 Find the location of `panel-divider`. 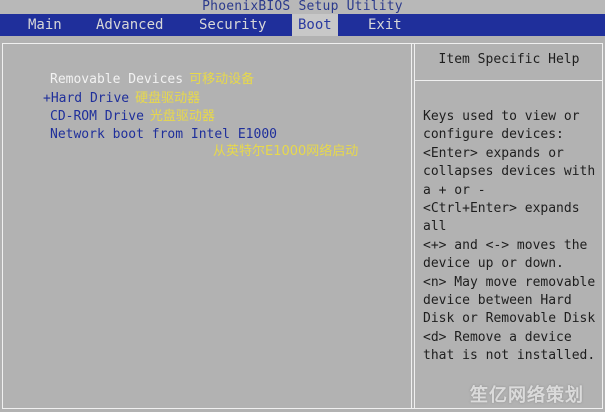

panel-divider is located at coordinates (411, 226).